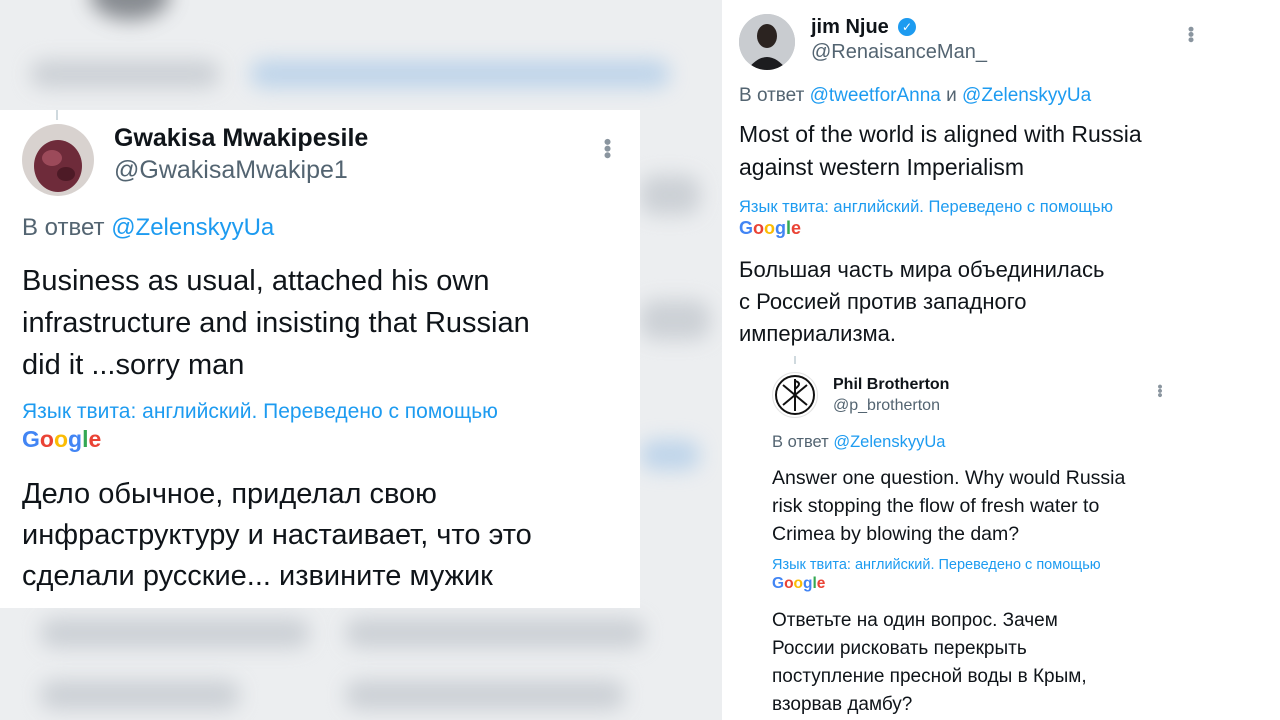  Describe the element at coordinates (886, 406) in the screenshot. I see `author-handle: @p_brotherton` at that location.